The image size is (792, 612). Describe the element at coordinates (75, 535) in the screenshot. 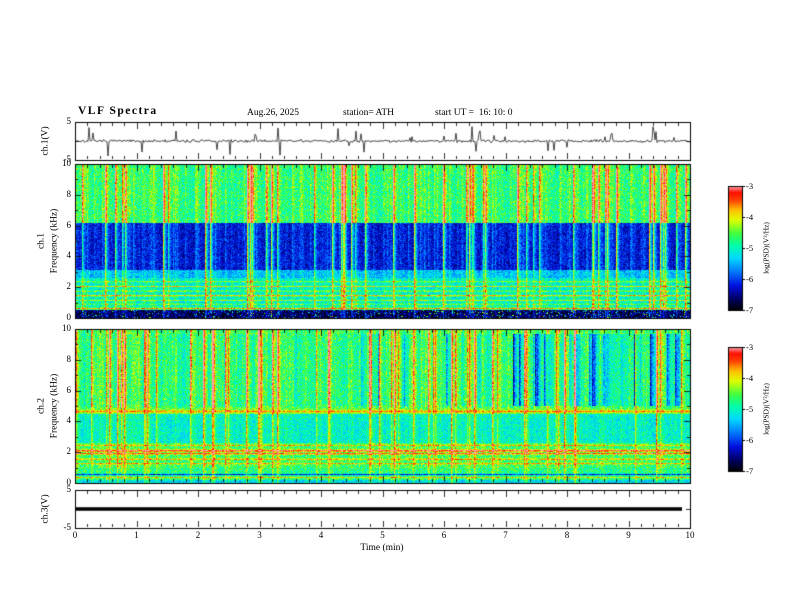

I see `x-tick-label: 0` at that location.